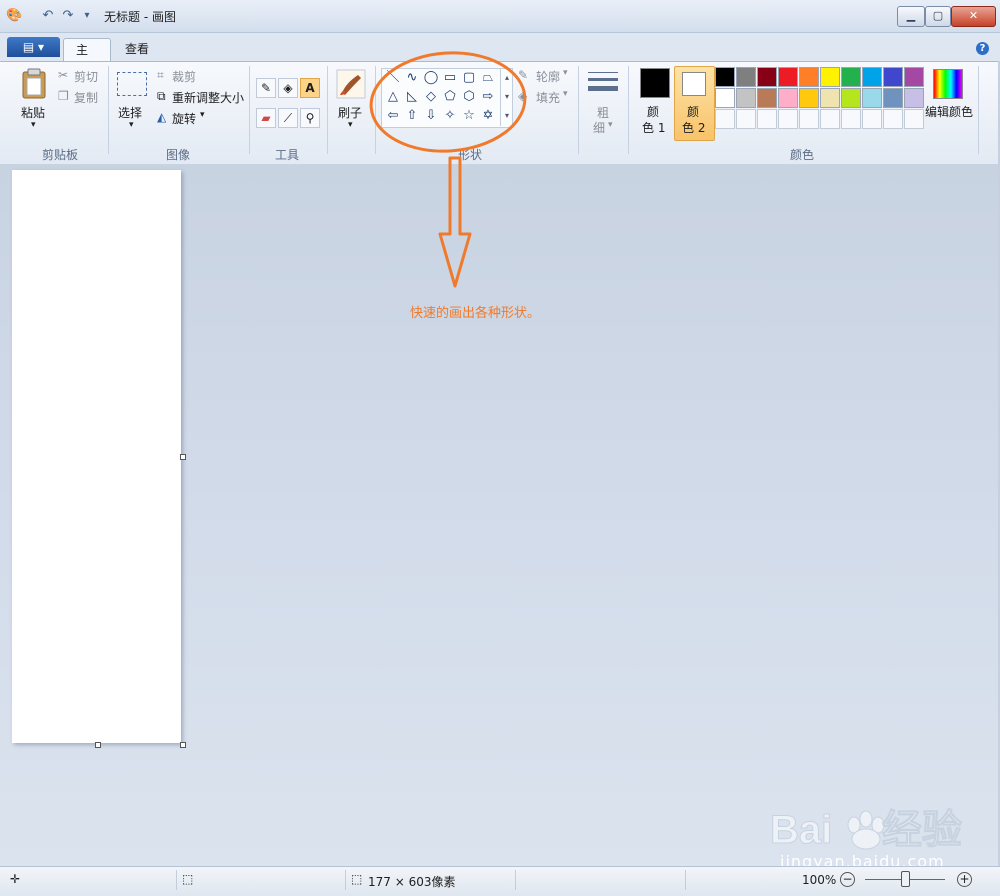  Describe the element at coordinates (847, 879) in the screenshot. I see `zoom-out-button: −` at that location.